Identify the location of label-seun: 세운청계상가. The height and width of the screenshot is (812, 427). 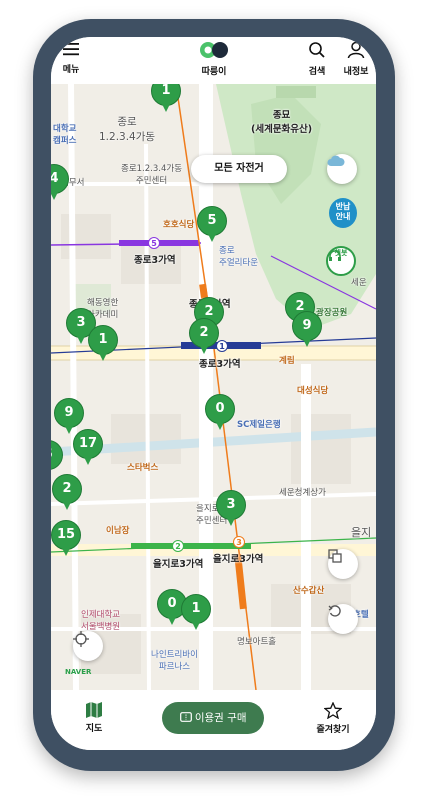
(302, 493).